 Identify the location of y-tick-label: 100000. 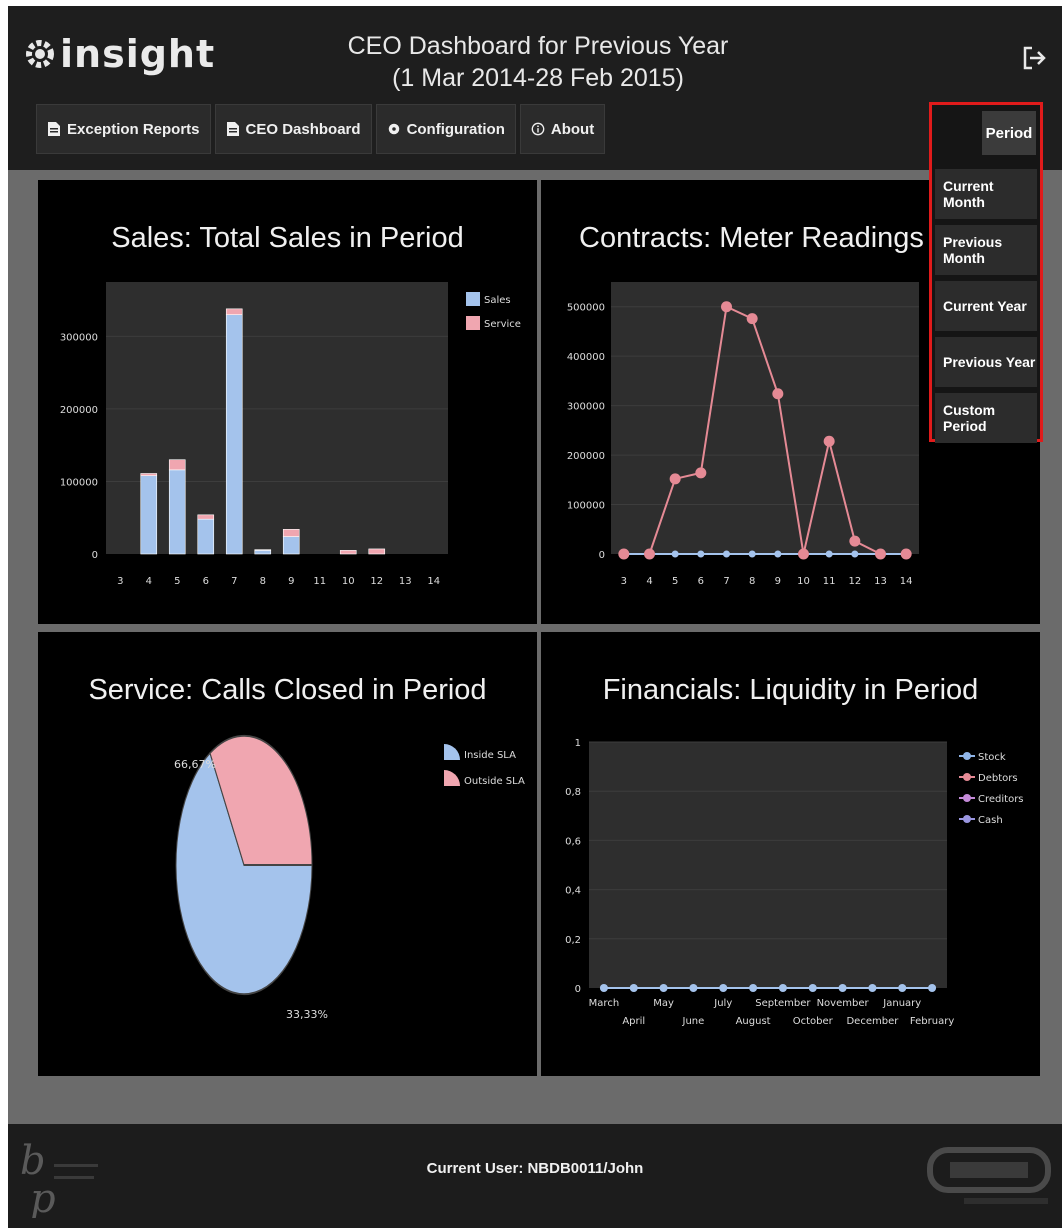
(79, 482).